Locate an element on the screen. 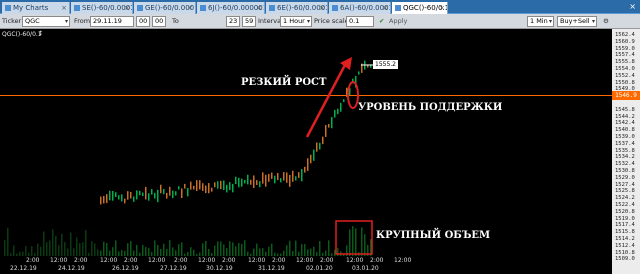 The image size is (640, 274). tab-6j: 6J()-60/0.000001 × is located at coordinates (231, 8).